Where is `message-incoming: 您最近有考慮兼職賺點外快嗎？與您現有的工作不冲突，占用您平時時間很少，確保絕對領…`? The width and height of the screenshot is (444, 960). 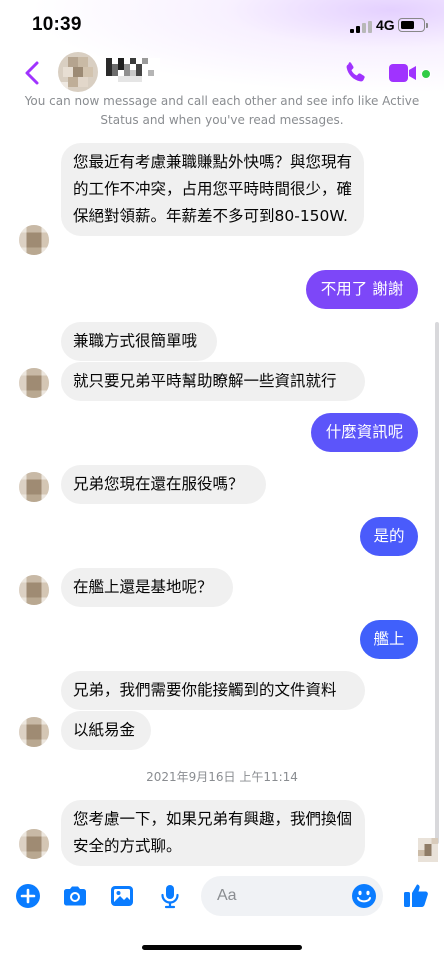
message-incoming: 您最近有考慮兼職賺點外快嗎？與您現有的工作不冲突，占用您平時時間很少，確保絕對領… is located at coordinates (212, 189).